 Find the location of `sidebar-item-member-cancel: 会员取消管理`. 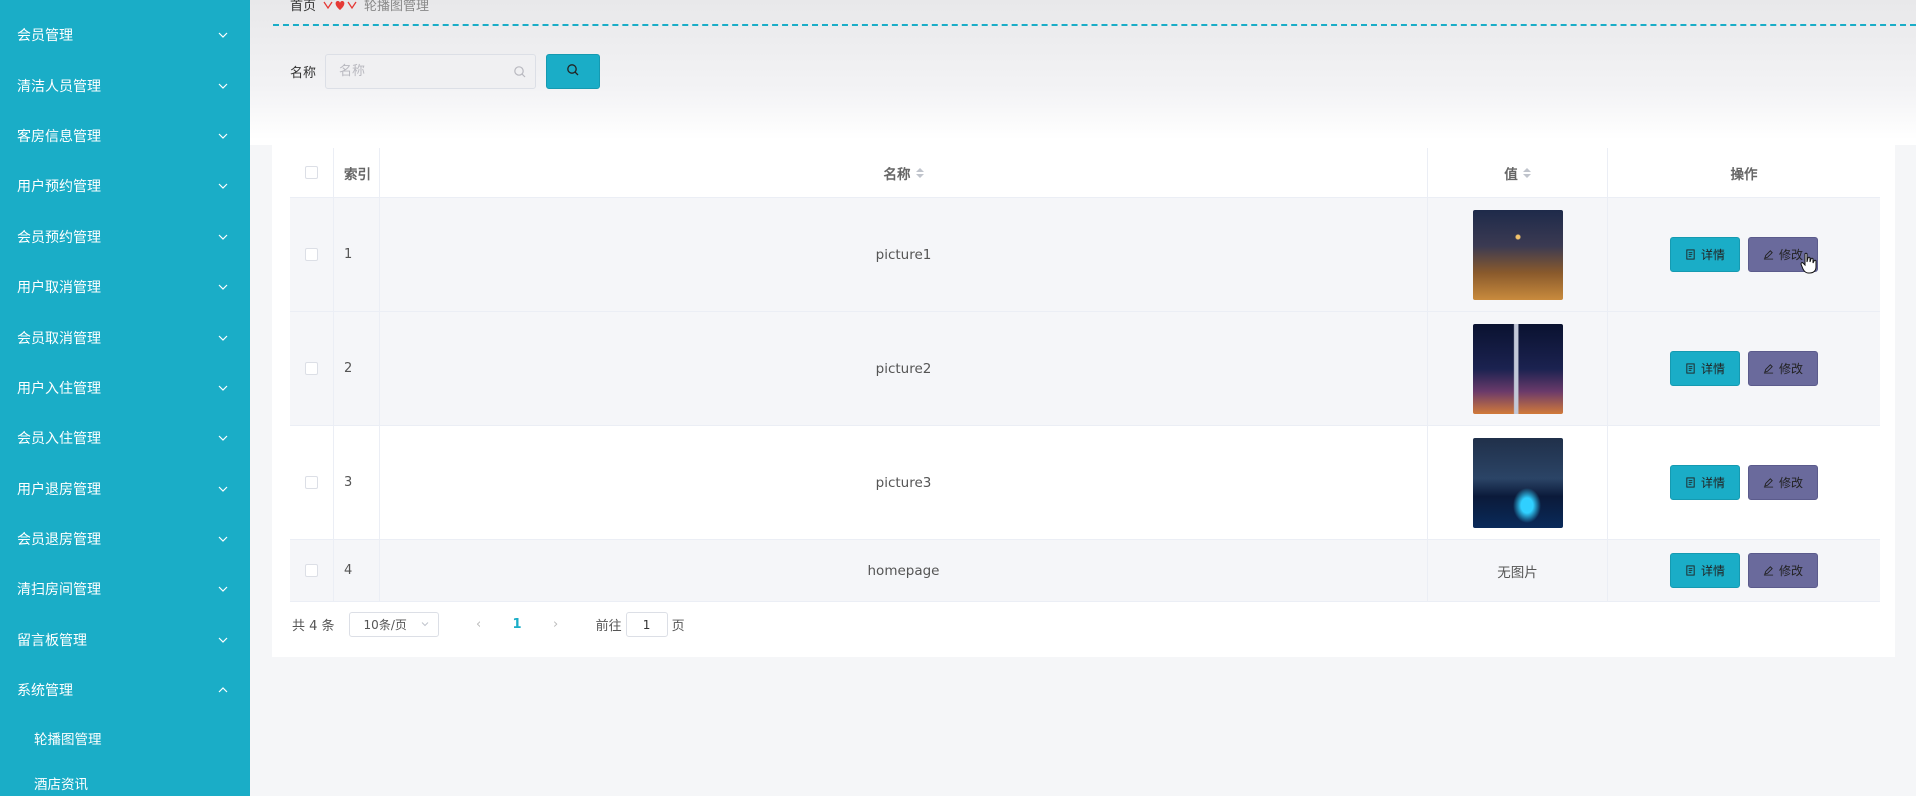

sidebar-item-member-cancel: 会员取消管理 is located at coordinates (125, 337).